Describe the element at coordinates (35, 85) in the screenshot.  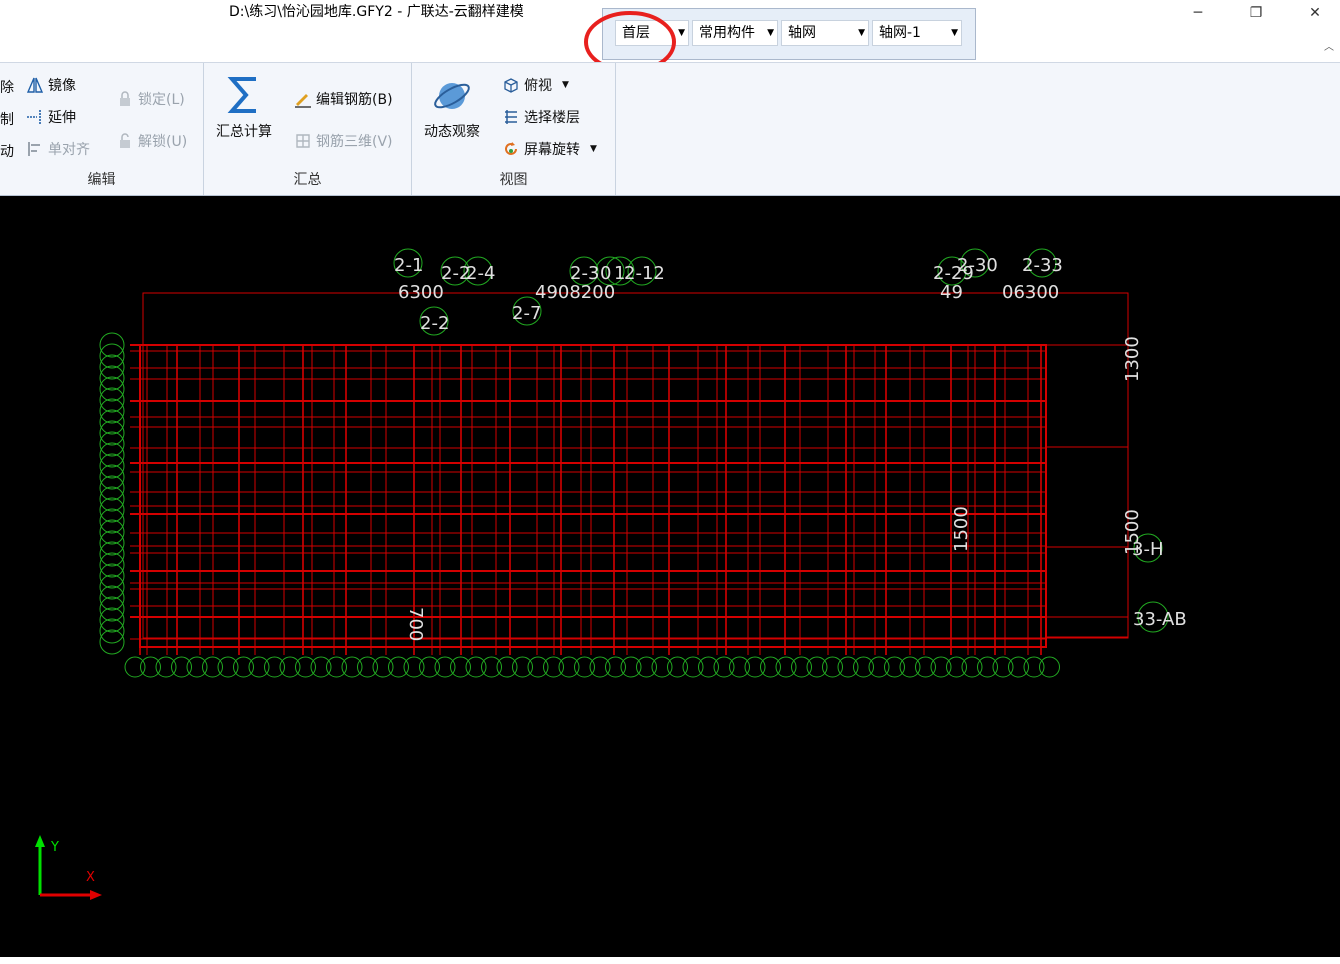
I see `mirror-icon` at that location.